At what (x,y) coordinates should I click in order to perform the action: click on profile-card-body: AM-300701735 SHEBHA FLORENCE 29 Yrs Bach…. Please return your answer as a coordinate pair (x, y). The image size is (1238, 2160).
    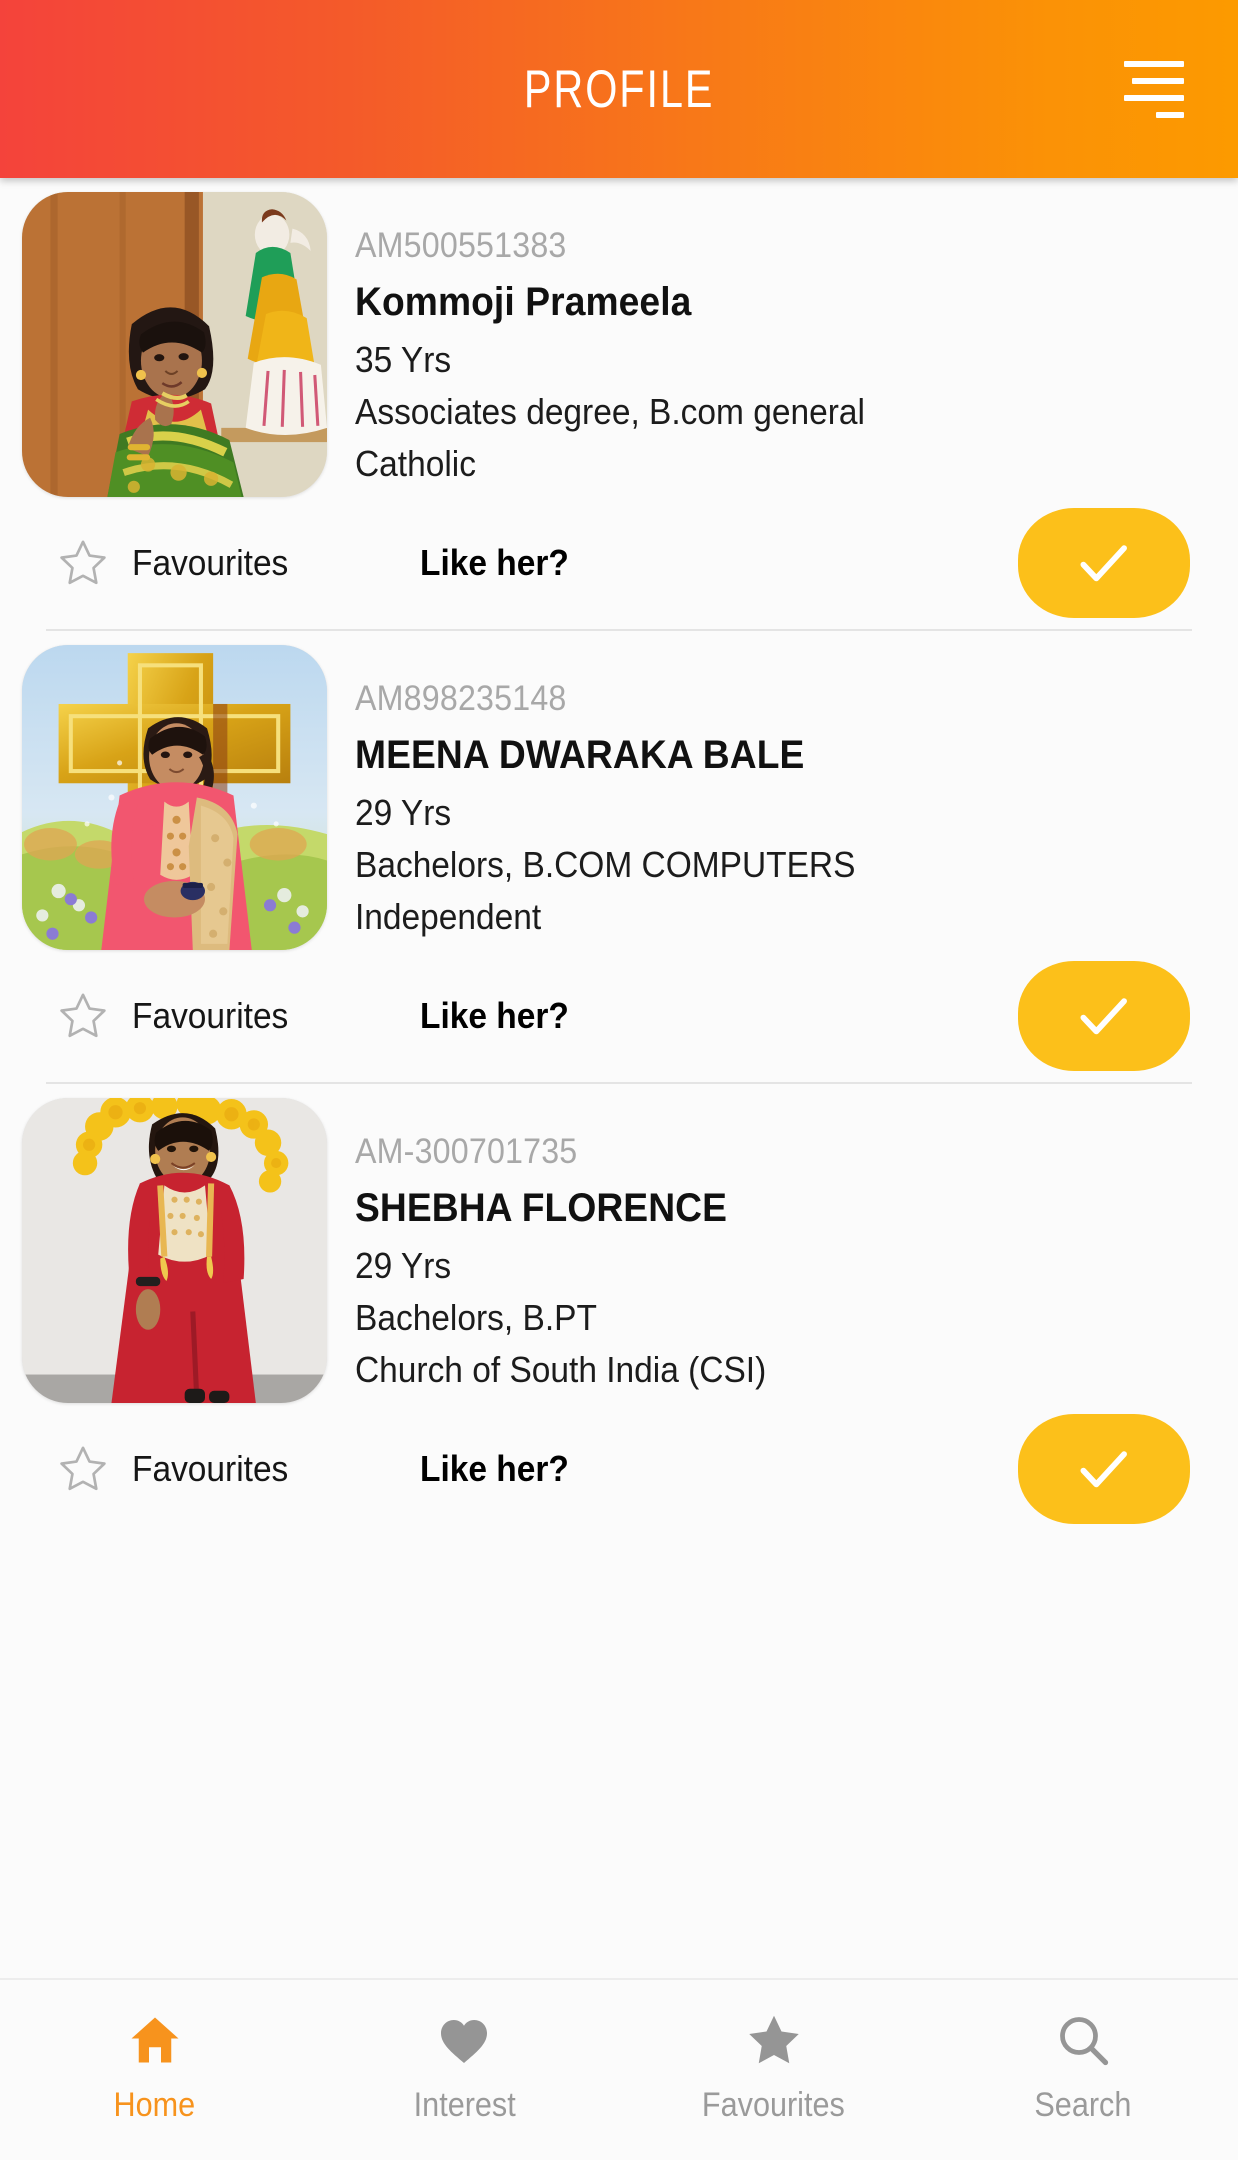
    Looking at the image, I should click on (619, 1243).